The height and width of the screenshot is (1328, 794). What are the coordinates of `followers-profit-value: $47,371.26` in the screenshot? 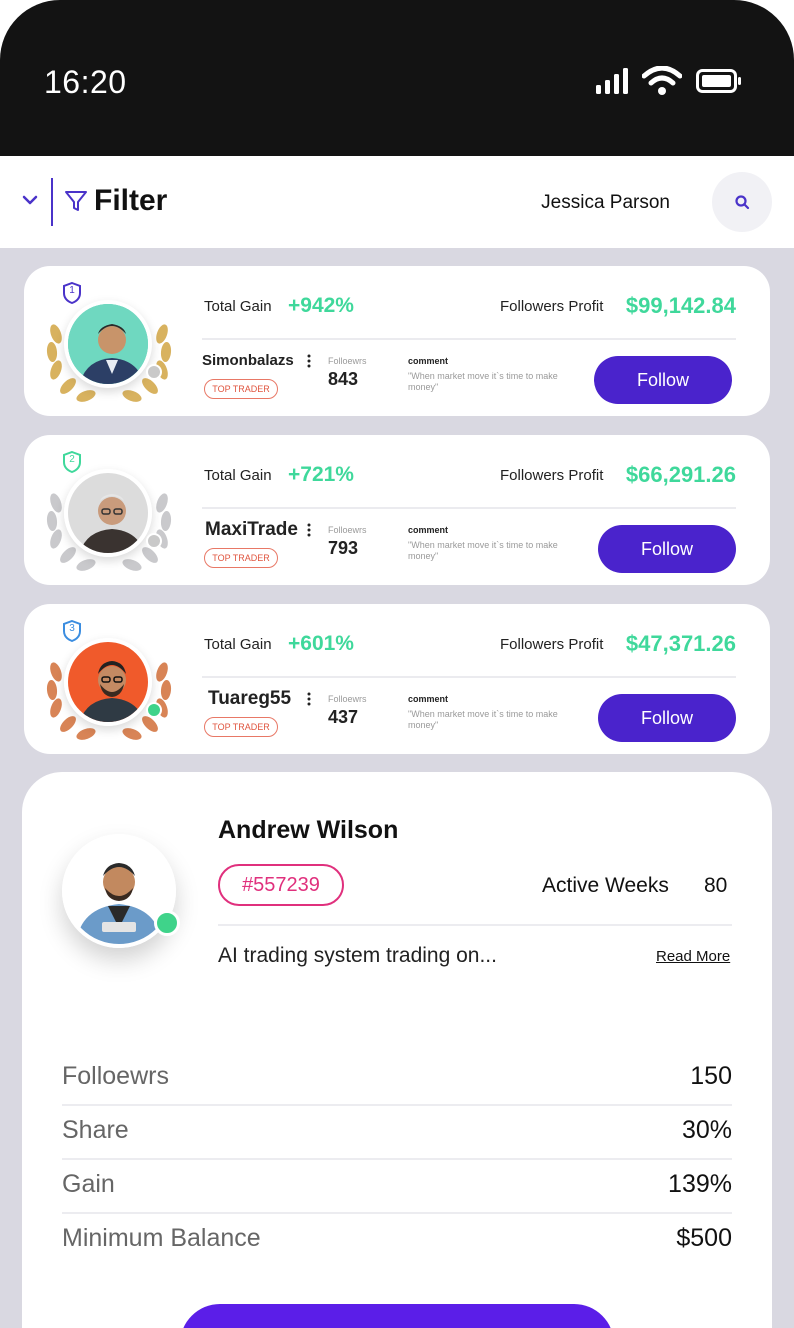 It's located at (680, 643).